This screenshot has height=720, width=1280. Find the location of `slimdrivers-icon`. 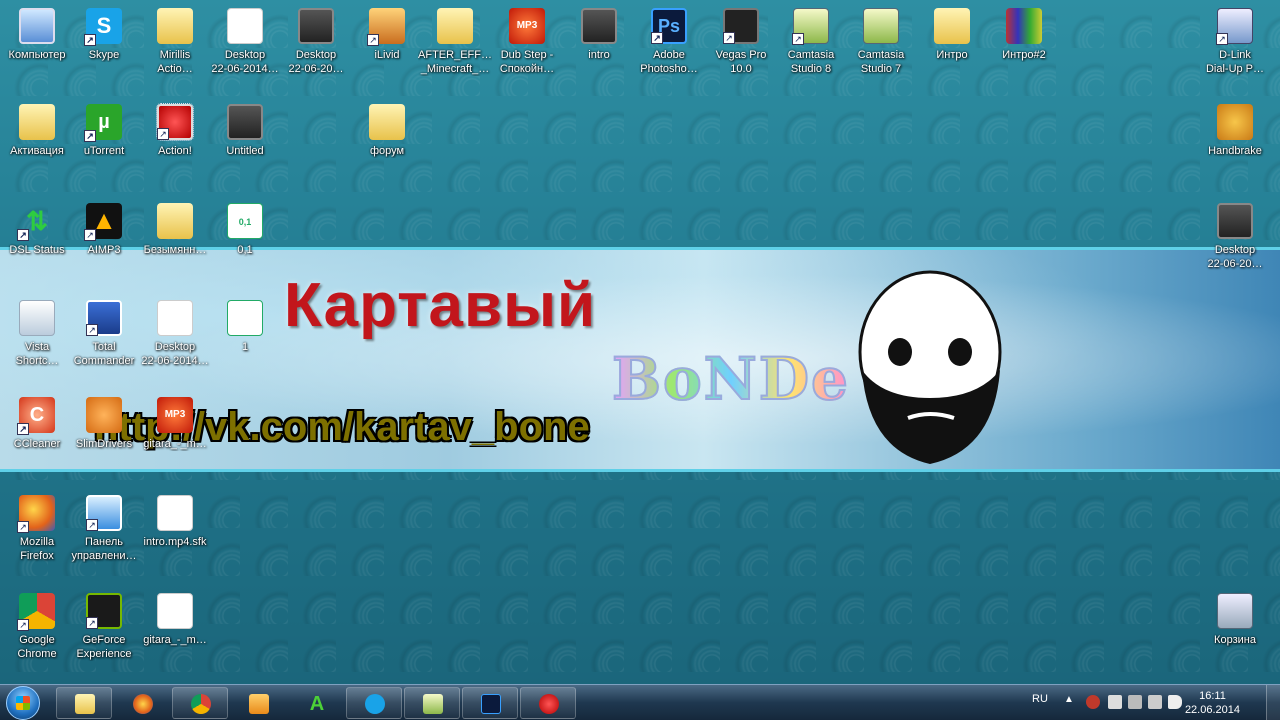

slimdrivers-icon is located at coordinates (104, 415).